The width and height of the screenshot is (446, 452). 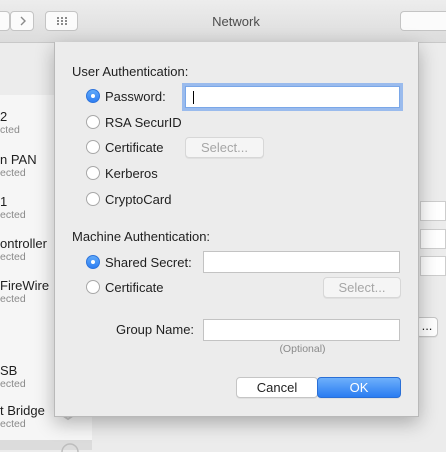 I want to click on radio-shared-secret: Shared Secret:, so click(x=139, y=262).